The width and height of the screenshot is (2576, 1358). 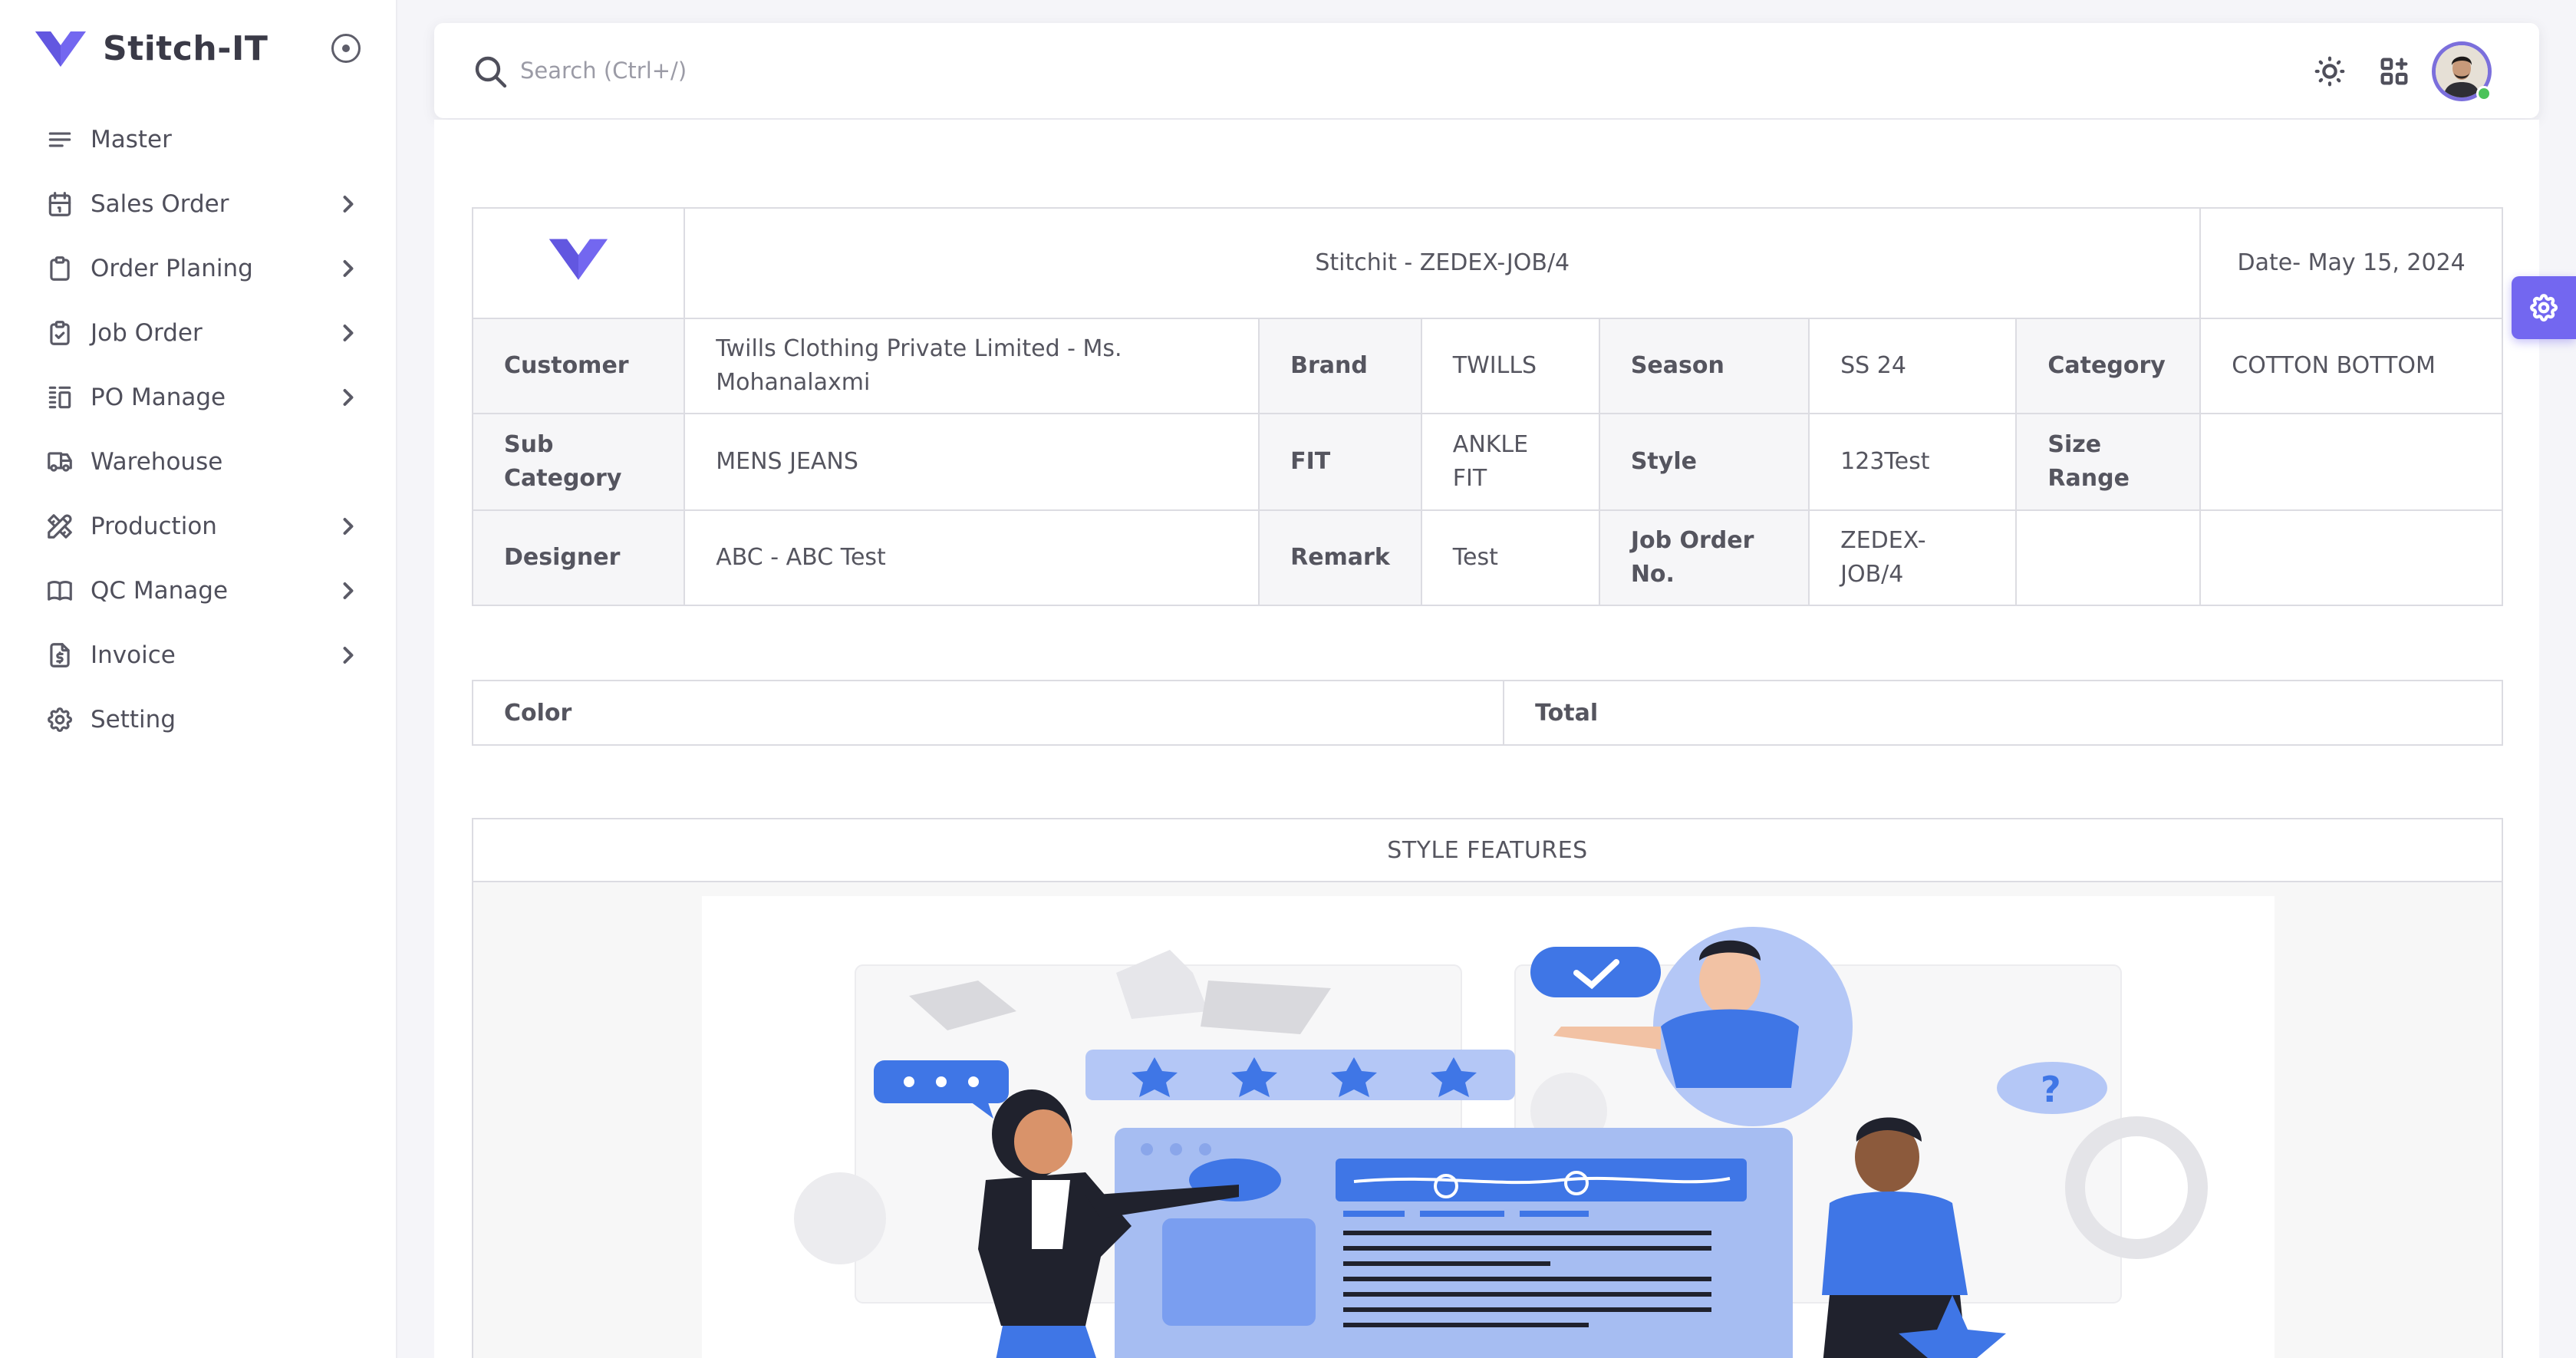 I want to click on add-app-icon, so click(x=2394, y=71).